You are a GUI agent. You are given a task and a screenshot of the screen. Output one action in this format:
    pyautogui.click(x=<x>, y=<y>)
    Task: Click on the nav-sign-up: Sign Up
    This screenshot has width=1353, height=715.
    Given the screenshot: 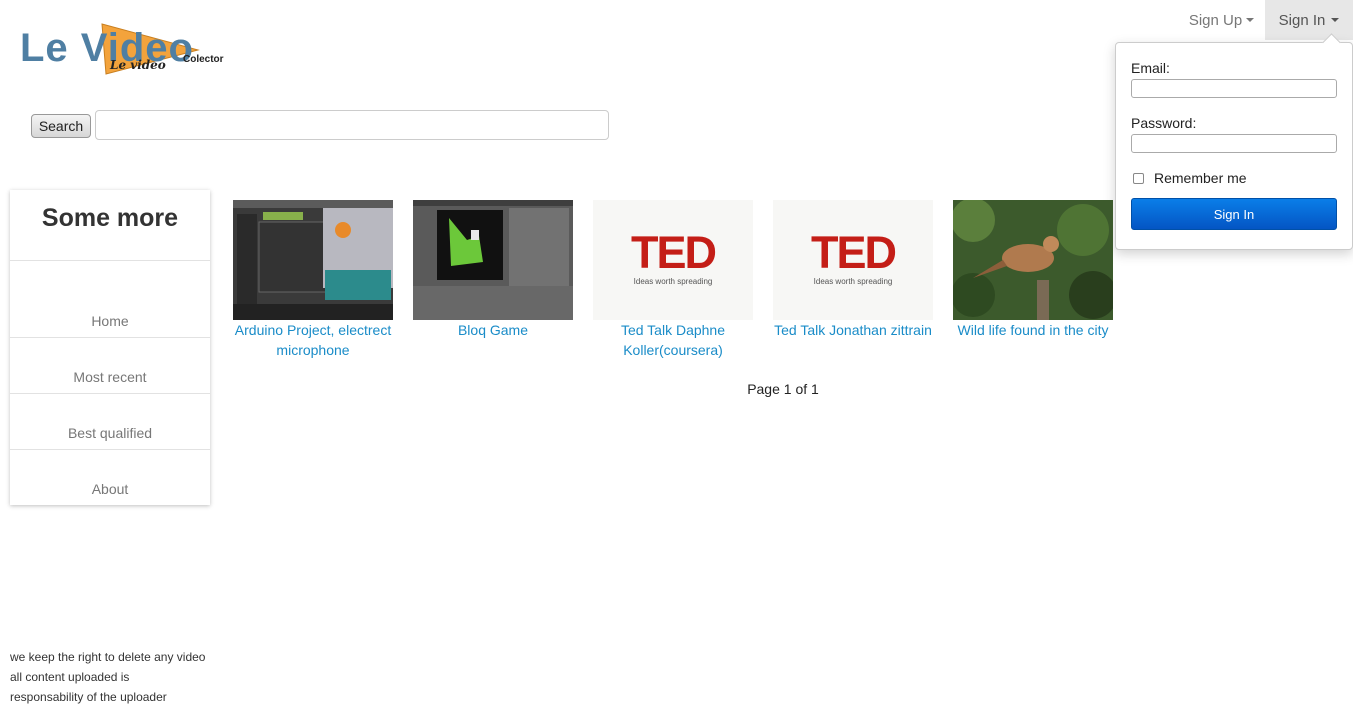 What is the action you would take?
    pyautogui.click(x=1221, y=20)
    